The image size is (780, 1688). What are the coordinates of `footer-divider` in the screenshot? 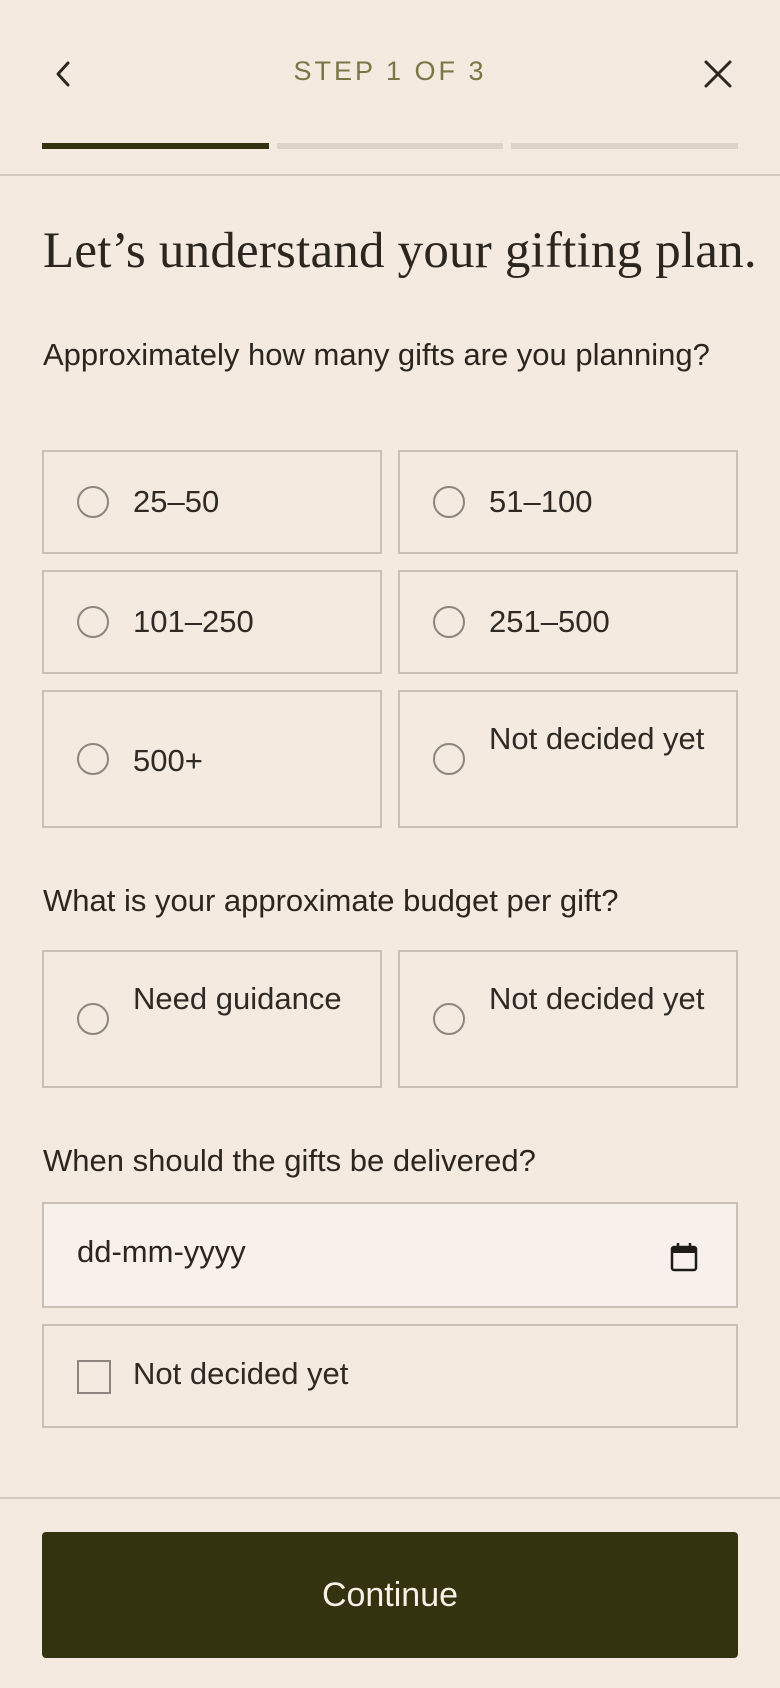 It's located at (390, 1498).